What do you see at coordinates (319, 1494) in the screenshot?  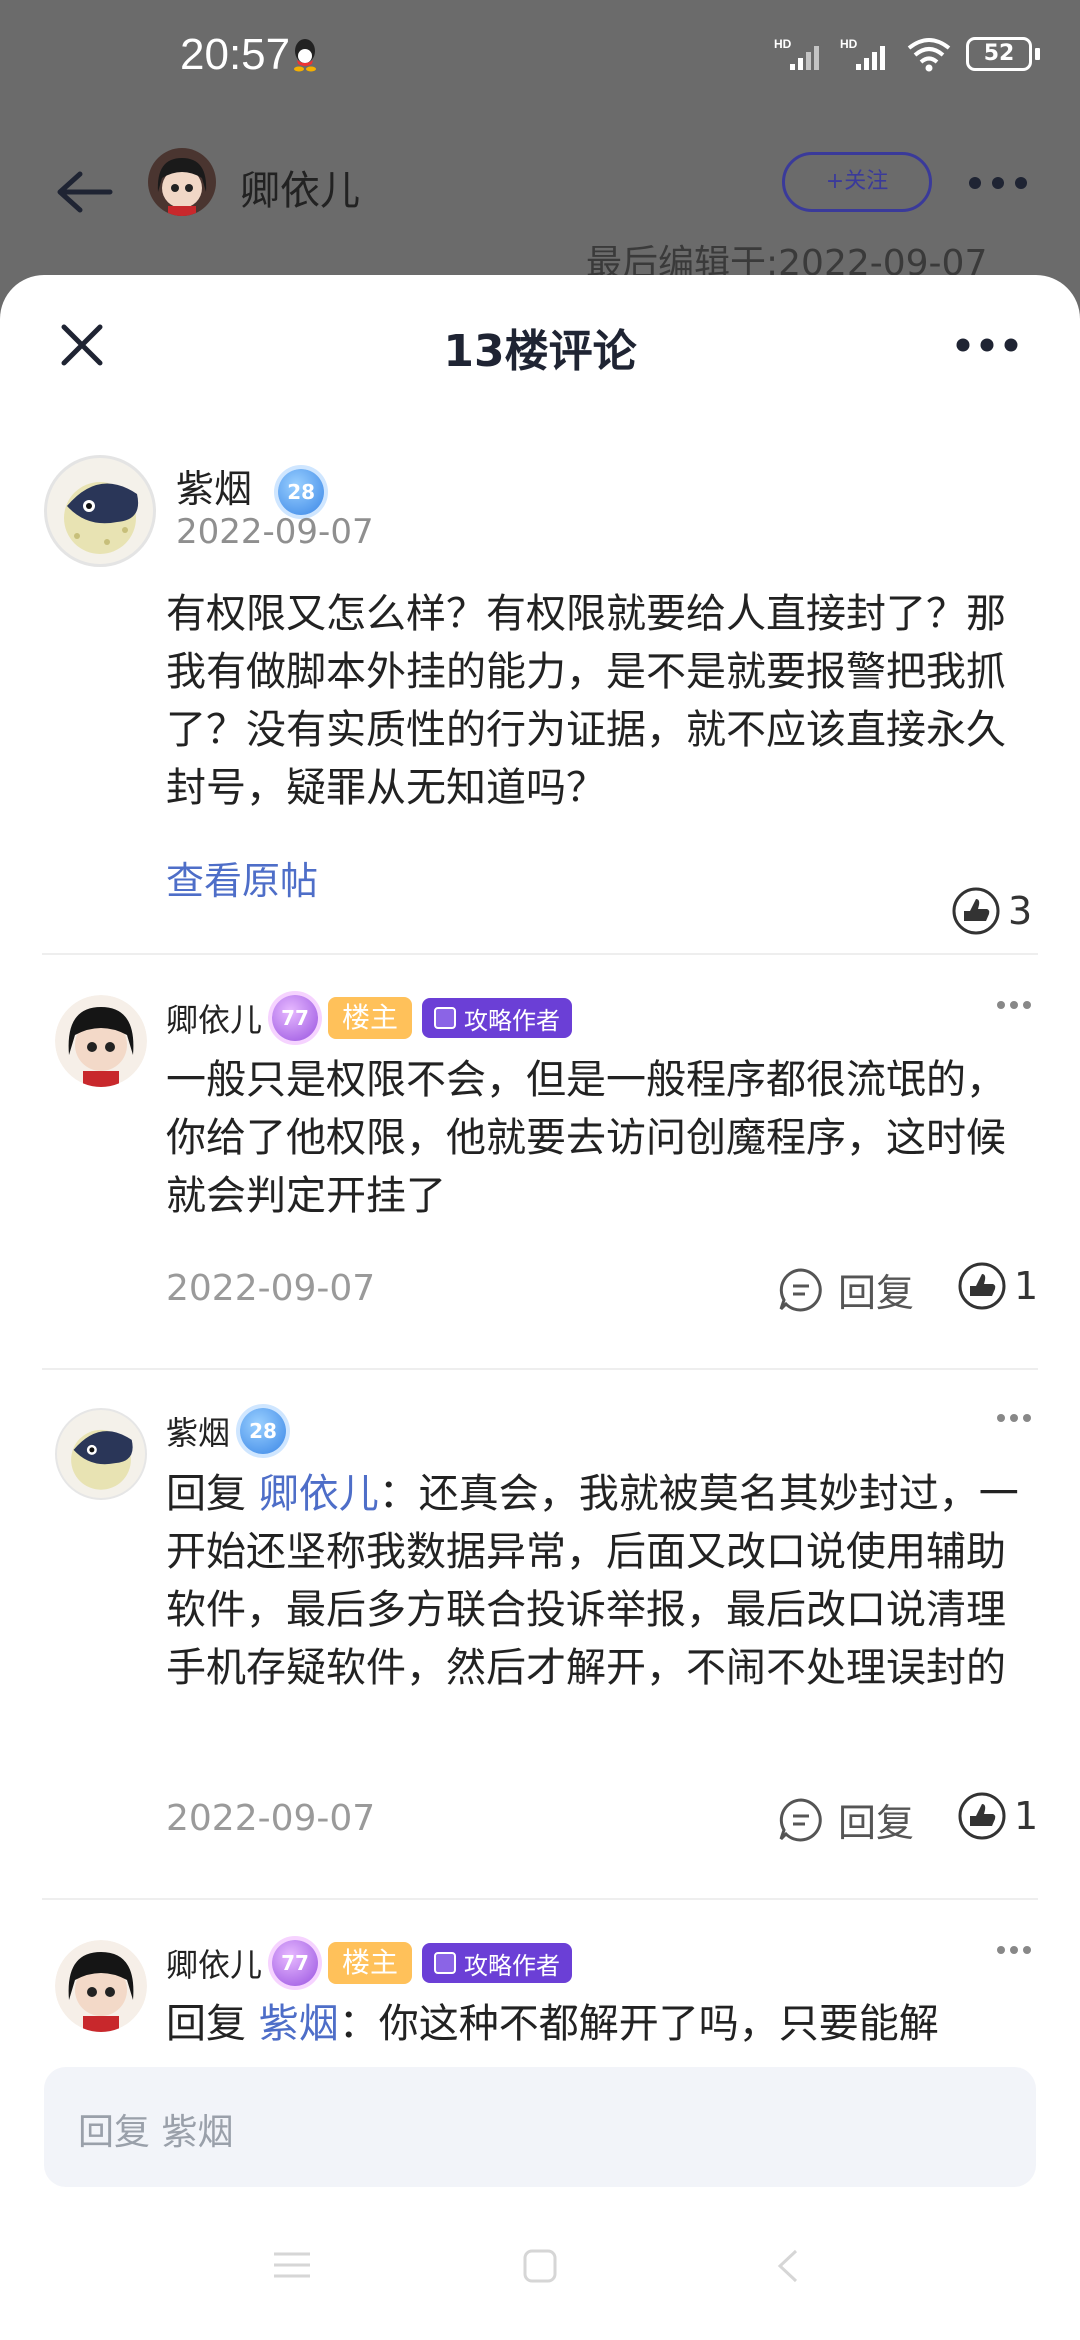 I see `mention-link: 卿依儿` at bounding box center [319, 1494].